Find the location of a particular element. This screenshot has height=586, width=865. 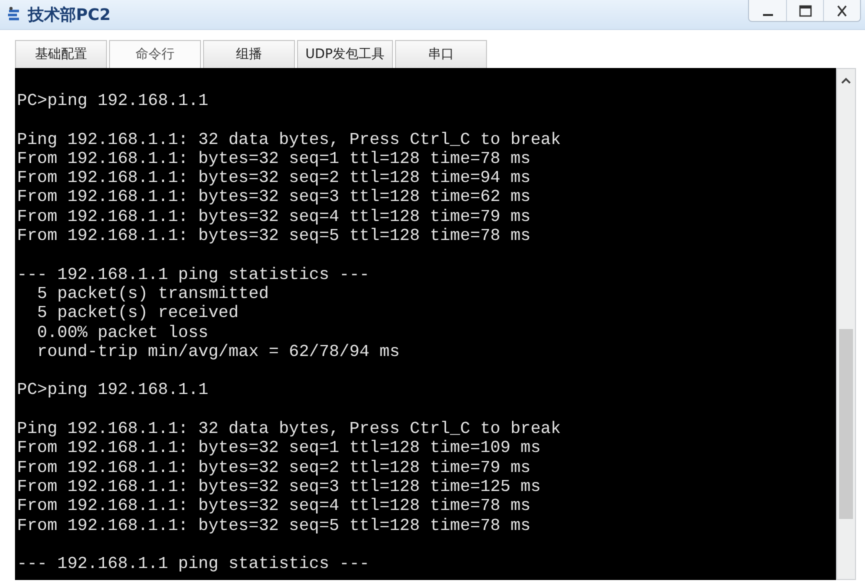

tab: 组播 is located at coordinates (249, 54).